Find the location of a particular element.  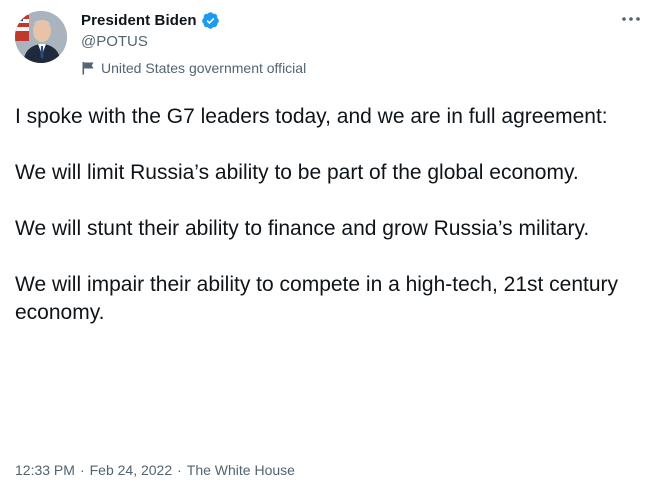

more-horizontal-icon is located at coordinates (631, 19).